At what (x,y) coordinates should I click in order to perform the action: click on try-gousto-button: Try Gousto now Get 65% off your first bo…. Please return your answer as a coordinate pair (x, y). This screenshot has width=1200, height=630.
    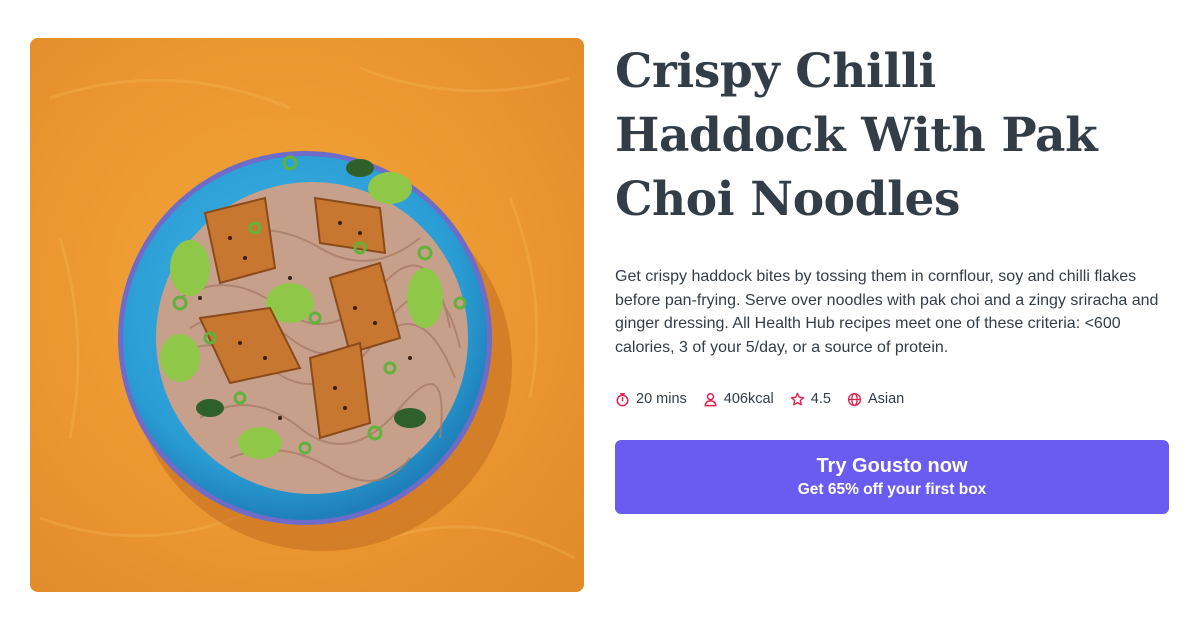
    Looking at the image, I should click on (892, 477).